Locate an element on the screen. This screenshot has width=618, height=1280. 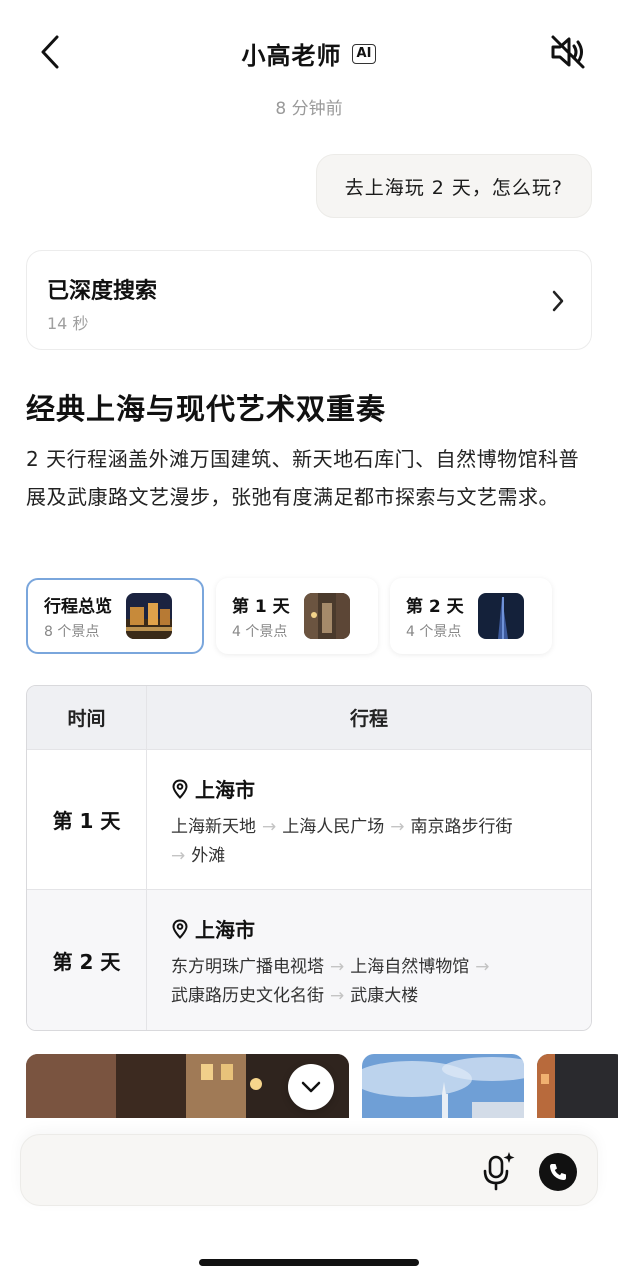
speaker-muted-icon is located at coordinates (568, 52).